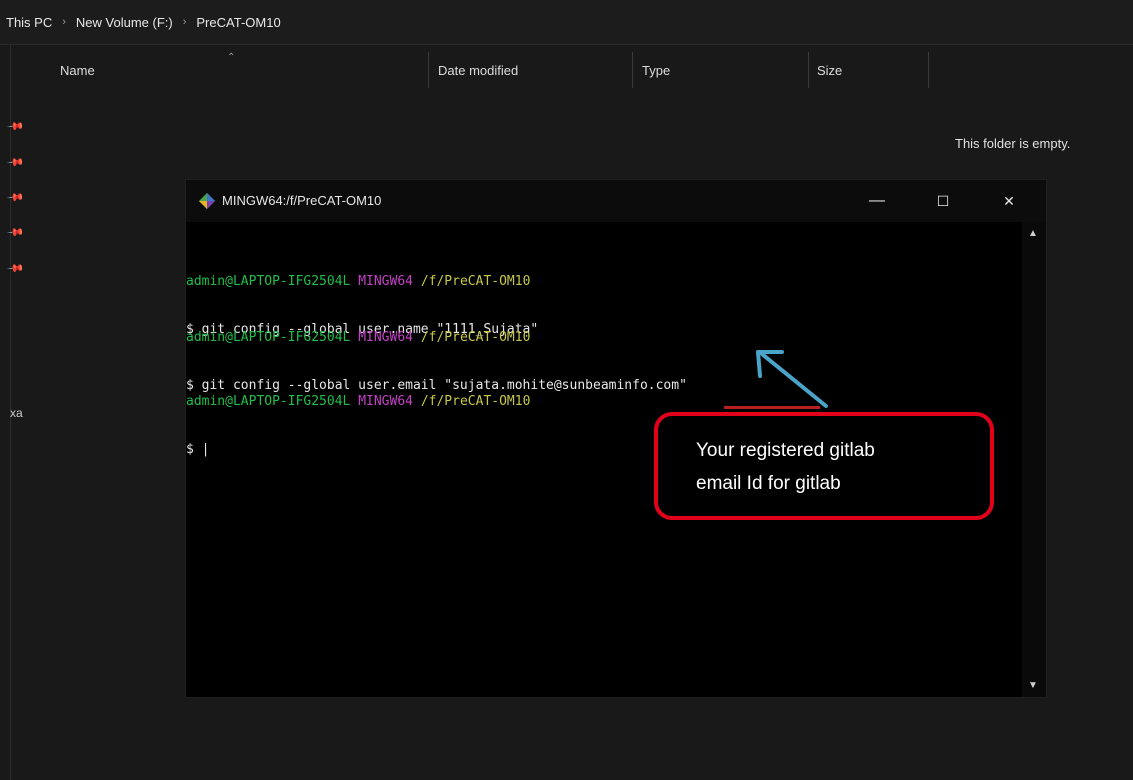 This screenshot has width=1133, height=780. What do you see at coordinates (29, 22) in the screenshot?
I see `breadcrumb-this-pc: This PC` at bounding box center [29, 22].